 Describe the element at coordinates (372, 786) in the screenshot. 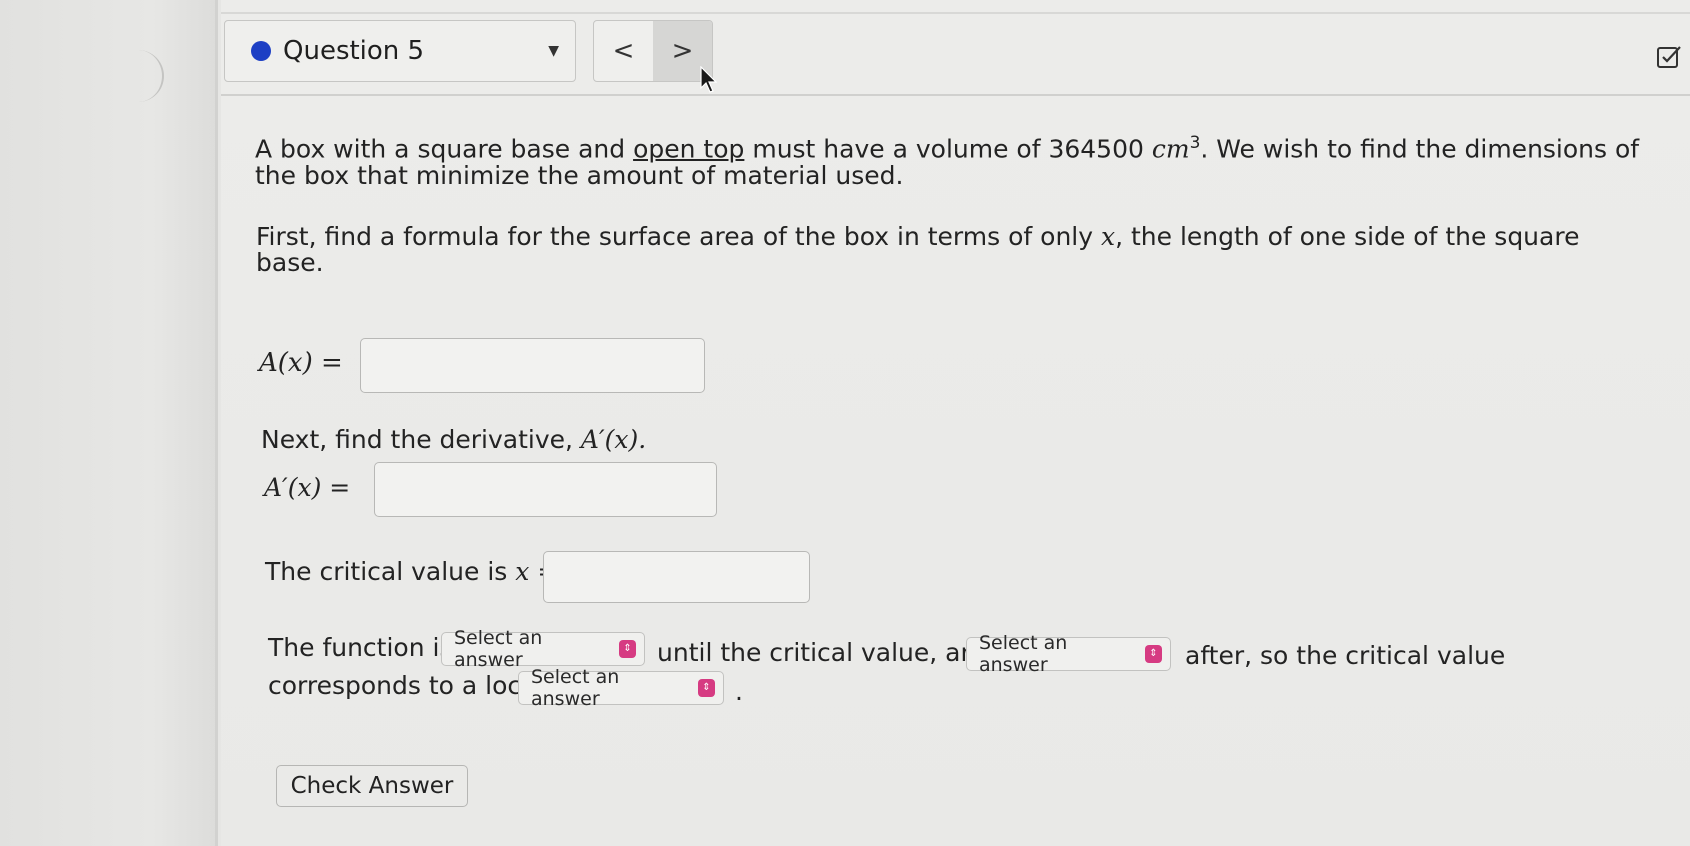

I see `check-answer-button: Check Answer` at that location.